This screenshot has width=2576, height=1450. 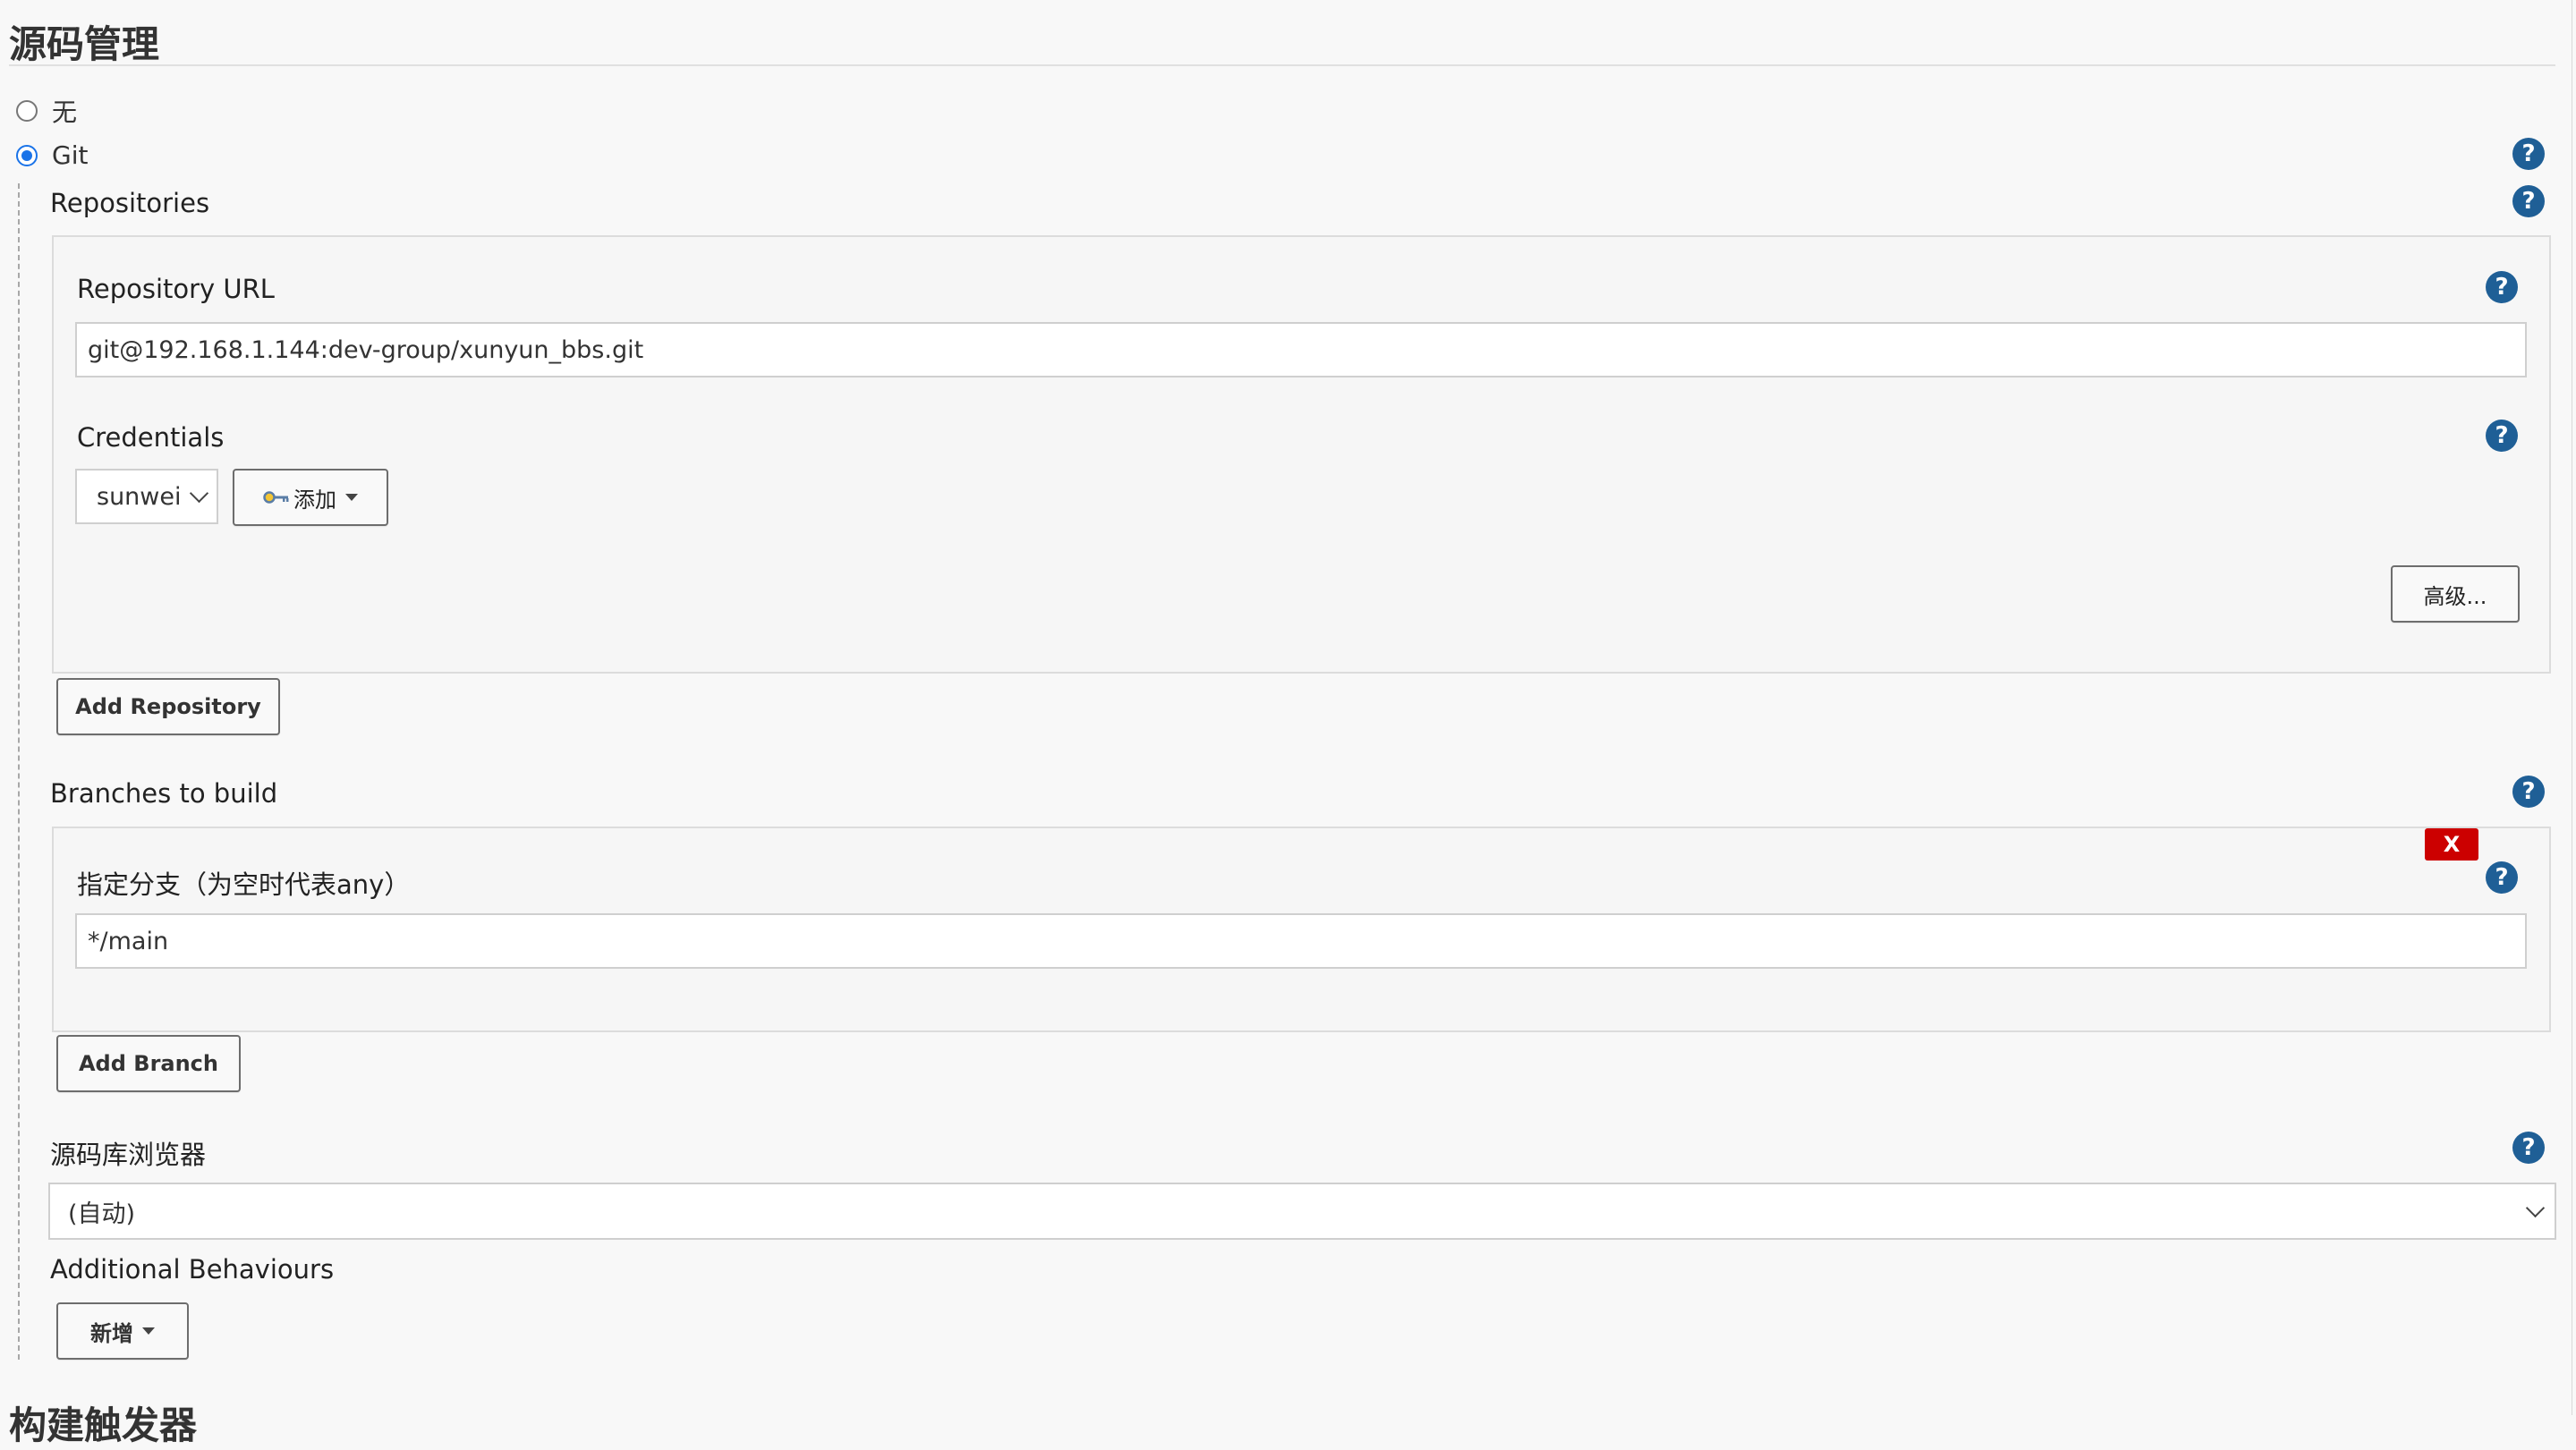 I want to click on branches-help-icon: ?, so click(x=2528, y=792).